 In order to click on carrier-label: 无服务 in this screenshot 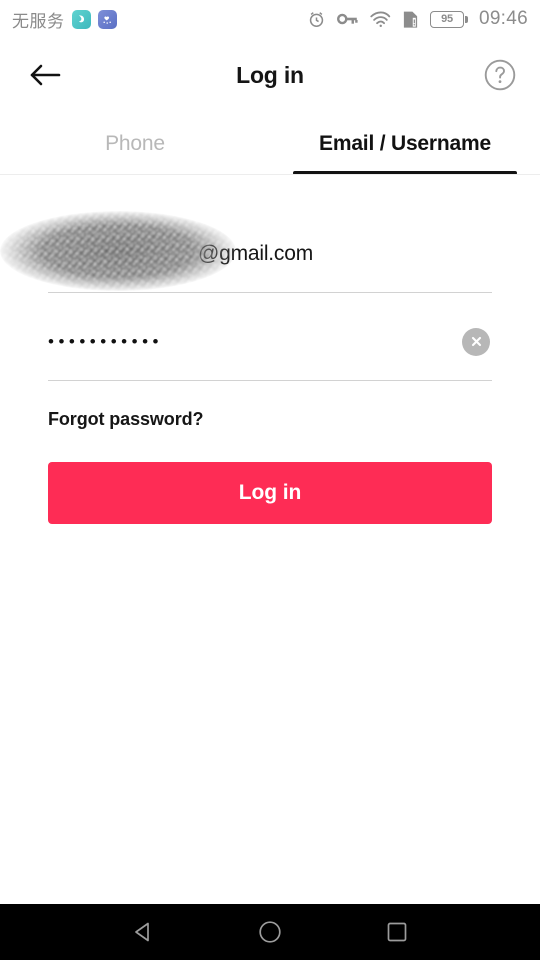, I will do `click(38, 21)`.